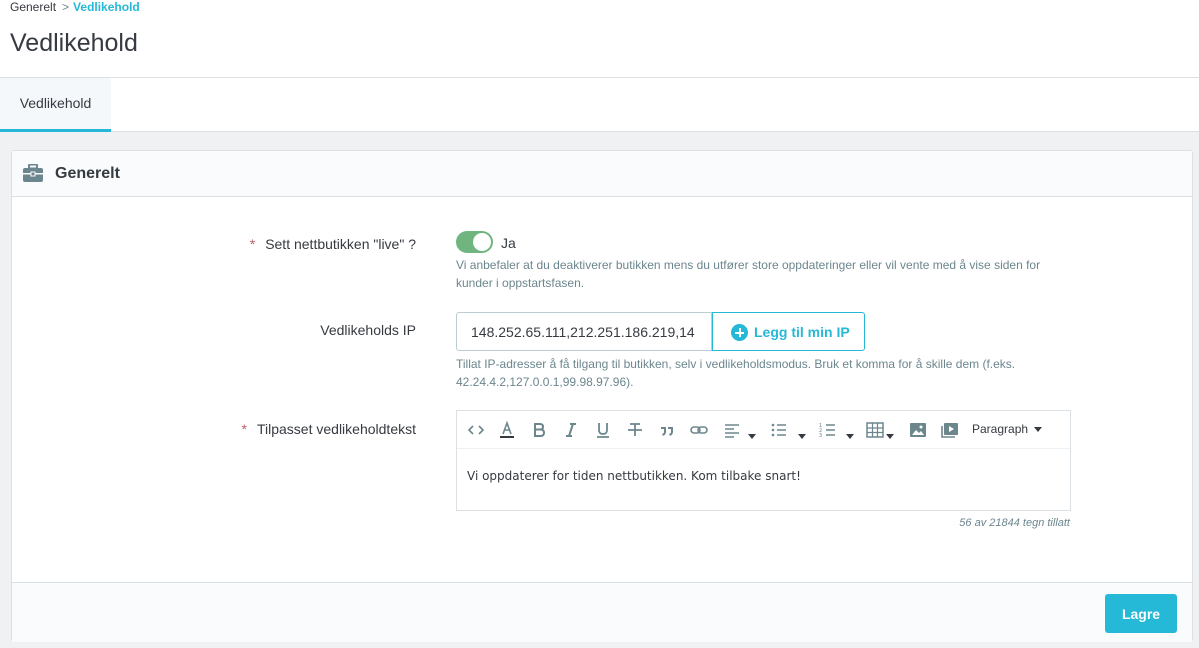 This screenshot has width=1199, height=648. Describe the element at coordinates (584, 331) in the screenshot. I see `maintenance-ip-input` at that location.